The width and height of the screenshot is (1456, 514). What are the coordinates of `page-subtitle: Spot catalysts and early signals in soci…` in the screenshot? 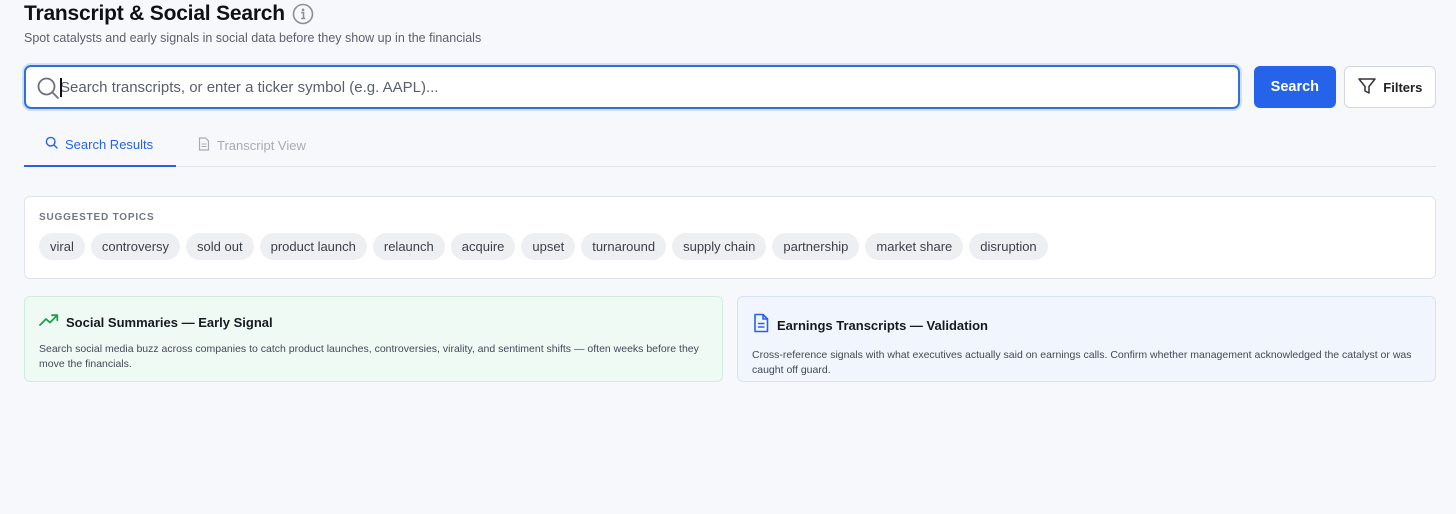 It's located at (253, 38).